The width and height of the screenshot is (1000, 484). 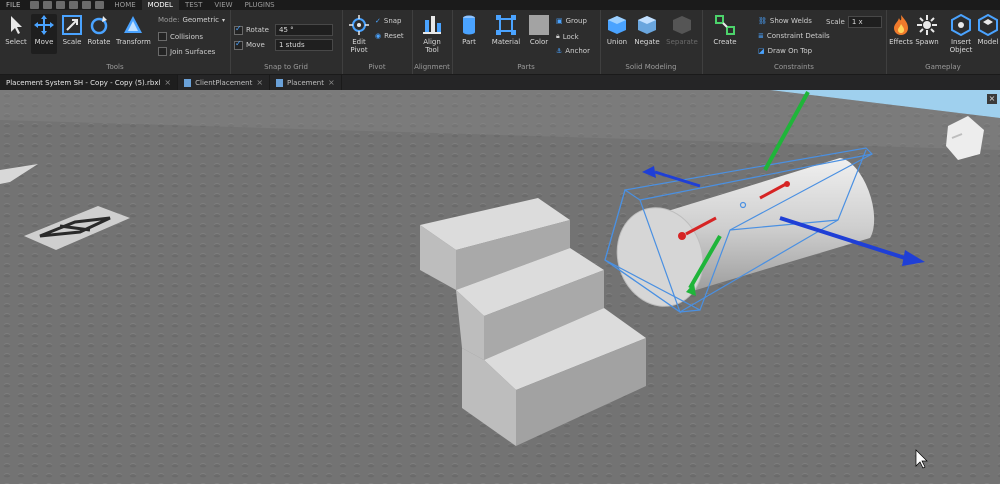 I want to click on pivot-snap-toggle: ✓ Snap, so click(x=388, y=21).